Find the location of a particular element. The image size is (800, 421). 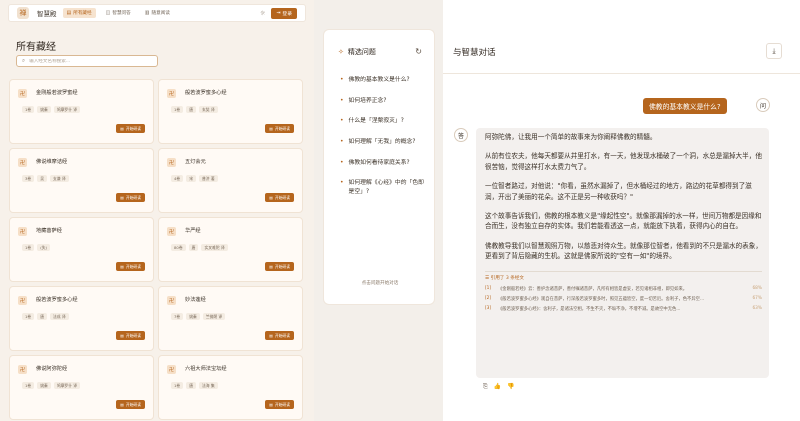

question-item: • 什么是「涅槃寂灭」? is located at coordinates (384, 121).